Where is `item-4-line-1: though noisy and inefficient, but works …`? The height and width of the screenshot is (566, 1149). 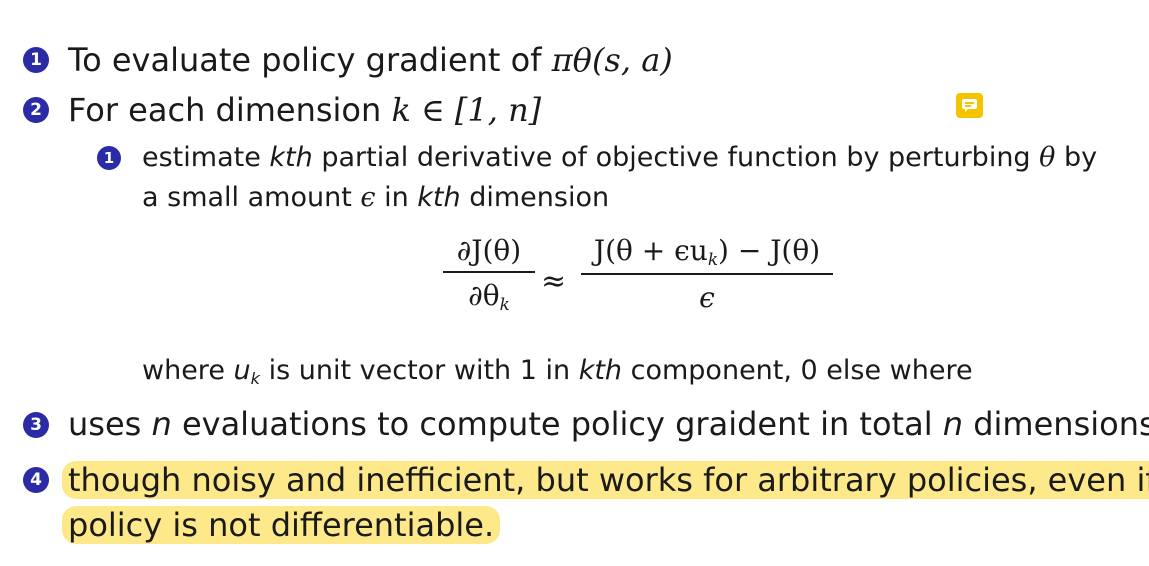 item-4-line-1: though noisy and inefficient, but works … is located at coordinates (605, 480).